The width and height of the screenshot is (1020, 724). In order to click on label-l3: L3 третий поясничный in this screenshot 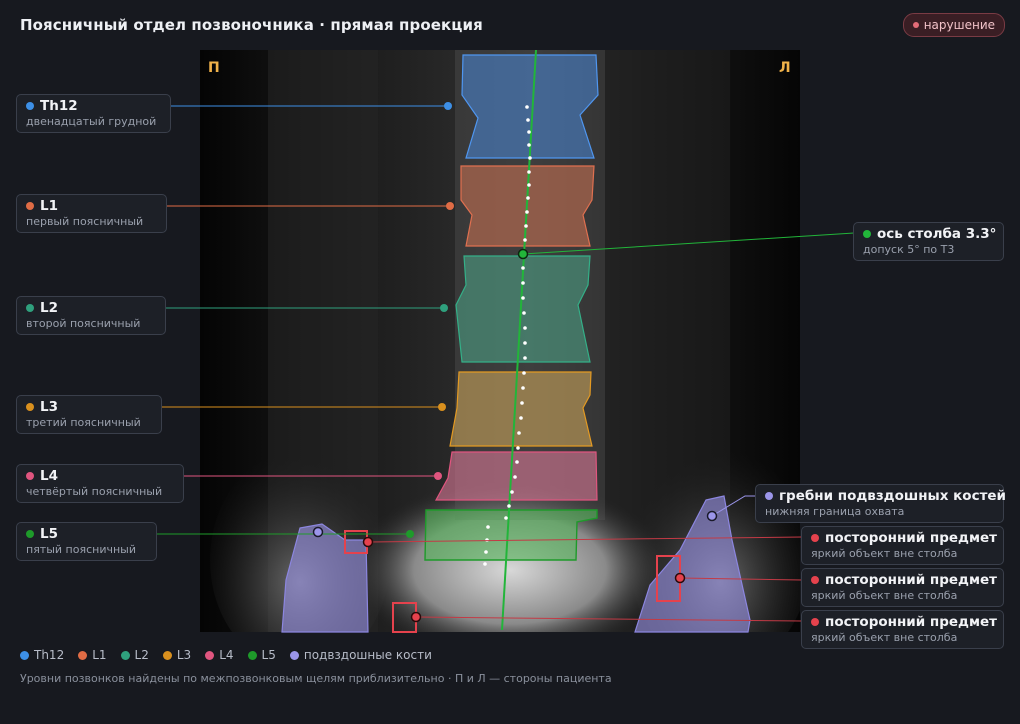, I will do `click(89, 414)`.